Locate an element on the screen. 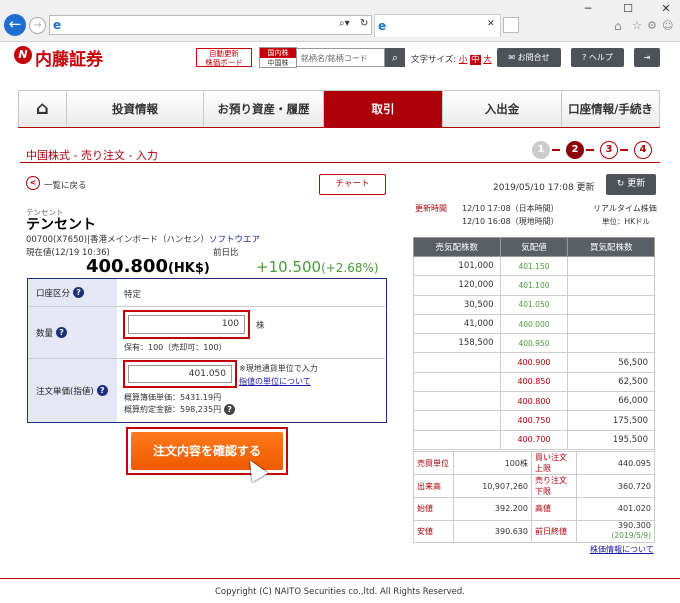 This screenshot has height=603, width=680. font-mid: 中 is located at coordinates (475, 60).